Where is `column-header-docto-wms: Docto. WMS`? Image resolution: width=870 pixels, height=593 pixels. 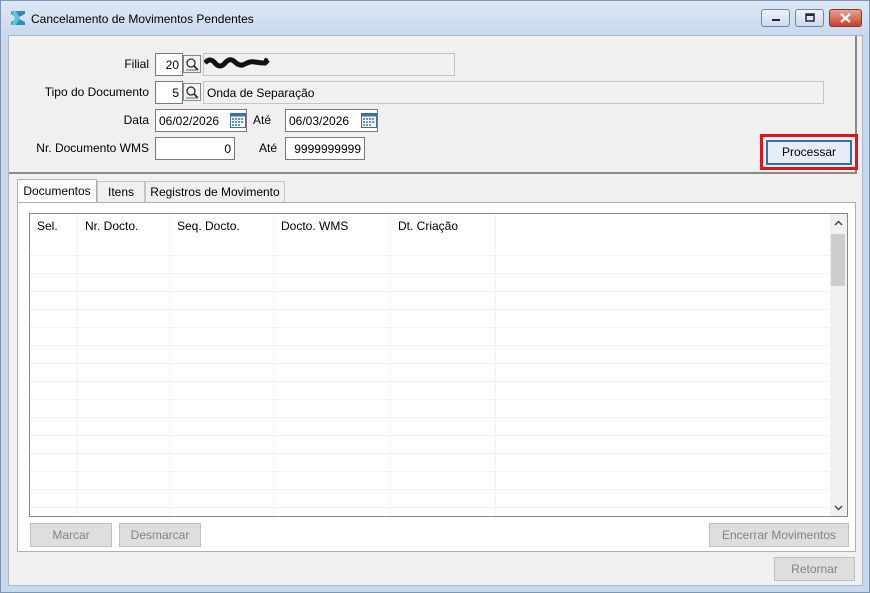
column-header-docto-wms: Docto. WMS is located at coordinates (332, 226).